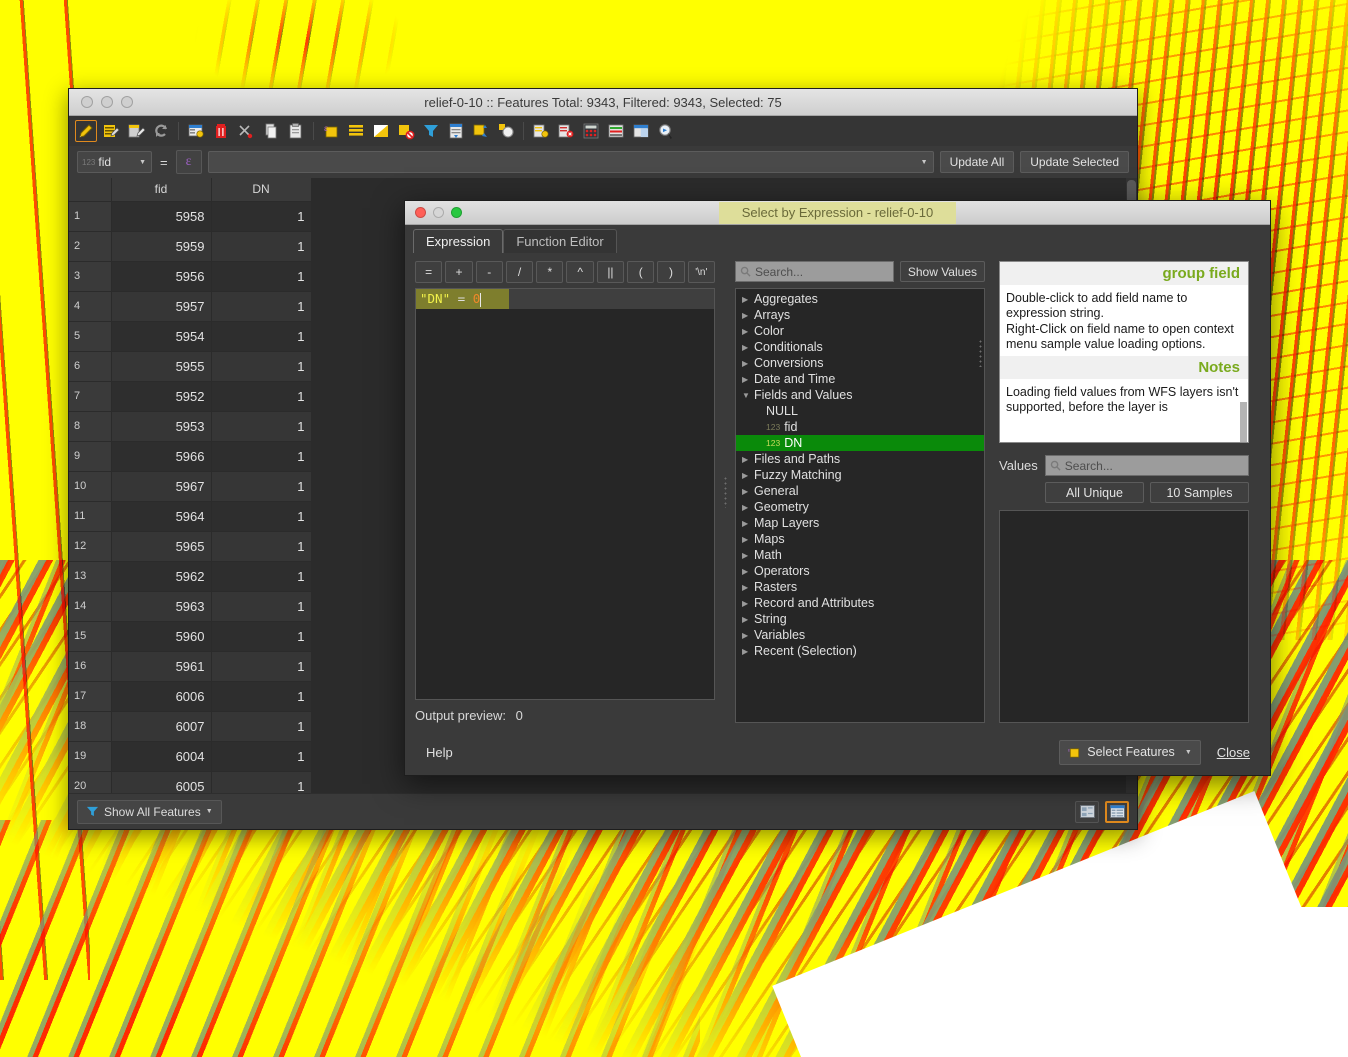 This screenshot has width=1348, height=1057. Describe the element at coordinates (725, 492) in the screenshot. I see `dialog-splitter-handle` at that location.